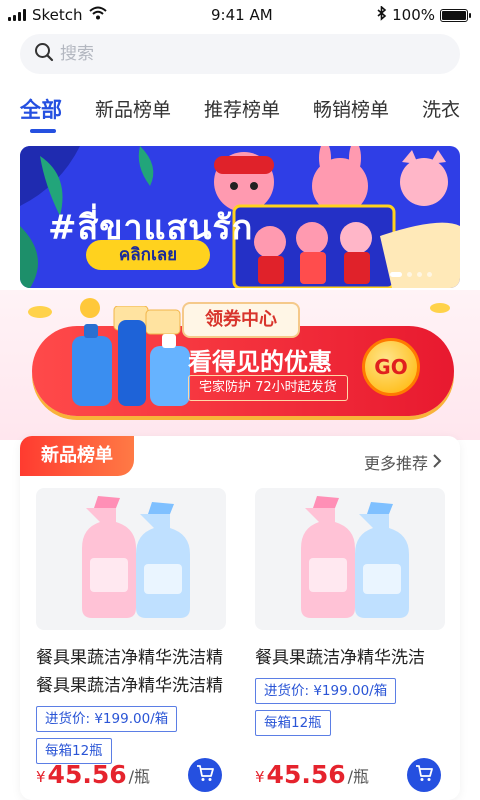 This screenshot has width=480, height=800. I want to click on product-title: 餐具果蔬洁净精华洗洁精餐具果蔬洁净精华洗洁精, so click(131, 672).